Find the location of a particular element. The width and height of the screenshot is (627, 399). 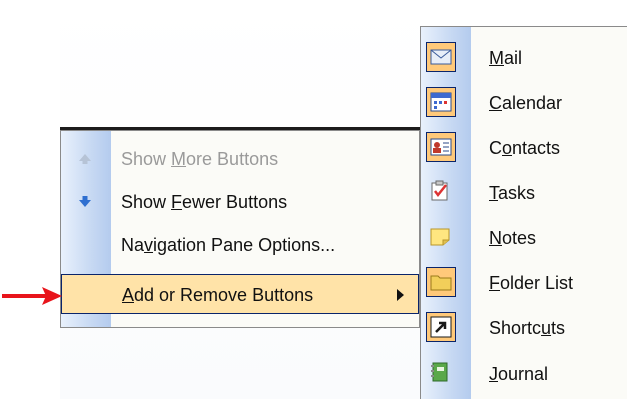

arrow-up-icon is located at coordinates (85, 159).